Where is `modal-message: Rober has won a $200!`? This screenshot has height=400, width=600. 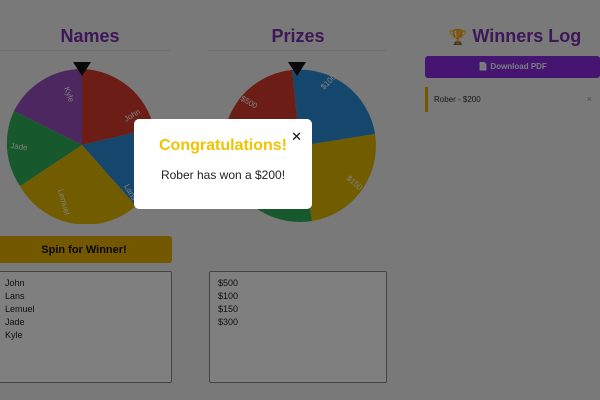
modal-message: Rober has won a $200! is located at coordinates (223, 175).